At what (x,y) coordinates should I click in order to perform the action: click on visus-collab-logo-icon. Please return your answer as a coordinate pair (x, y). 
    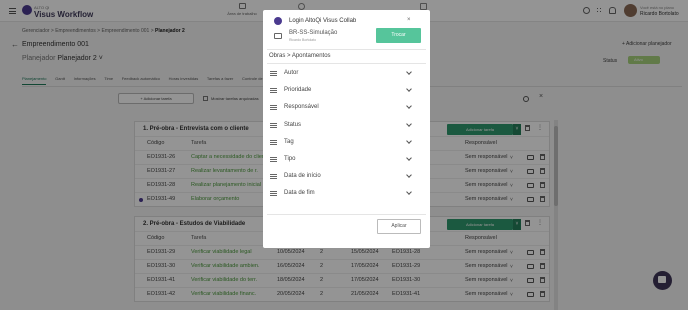
    Looking at the image, I should click on (278, 21).